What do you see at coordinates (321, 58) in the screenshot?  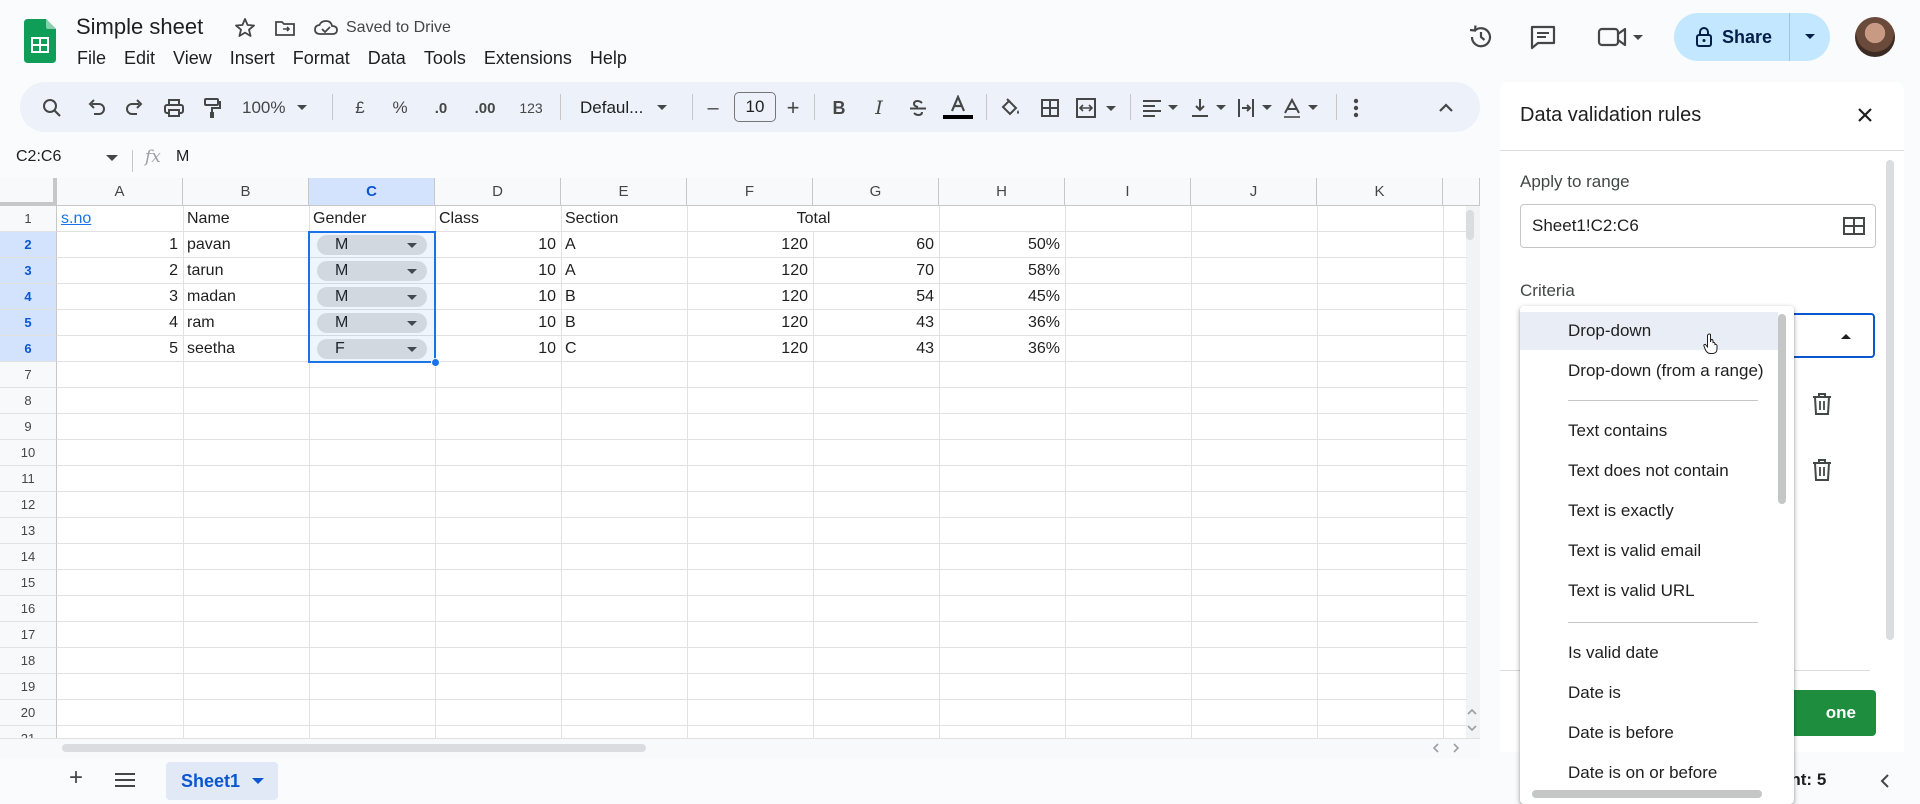 I see `menu-format: Format` at bounding box center [321, 58].